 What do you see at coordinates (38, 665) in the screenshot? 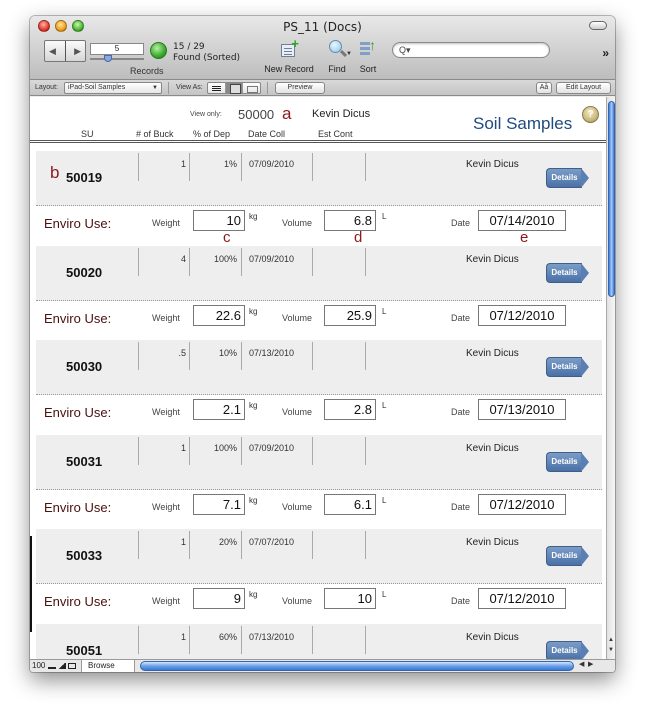
I see `zoom-level: 100` at bounding box center [38, 665].